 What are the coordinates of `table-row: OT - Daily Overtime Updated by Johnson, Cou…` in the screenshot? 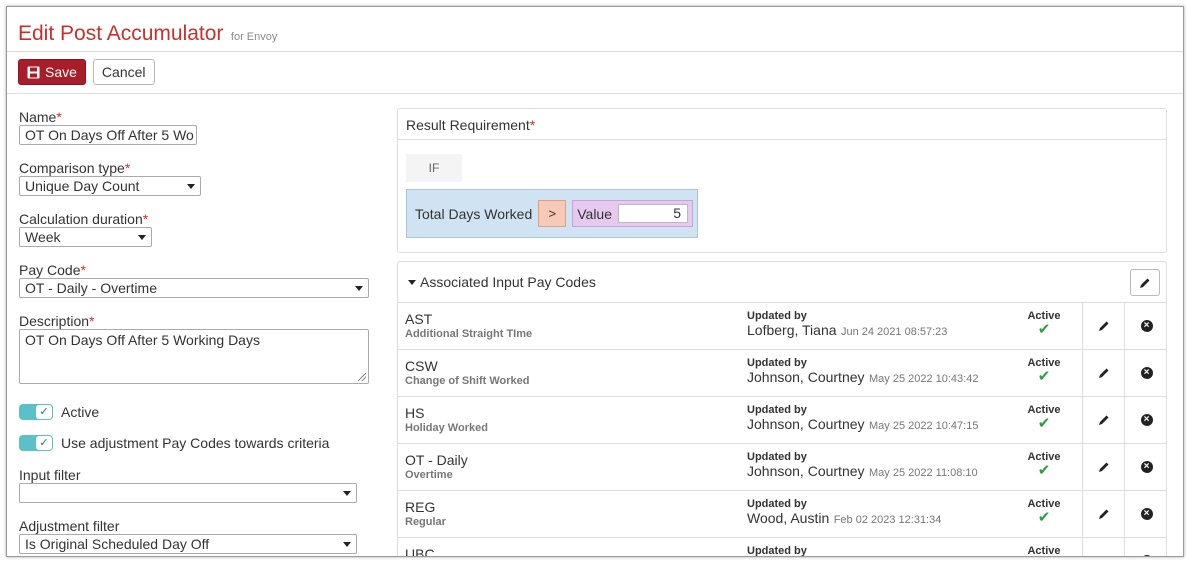 It's located at (782, 467).